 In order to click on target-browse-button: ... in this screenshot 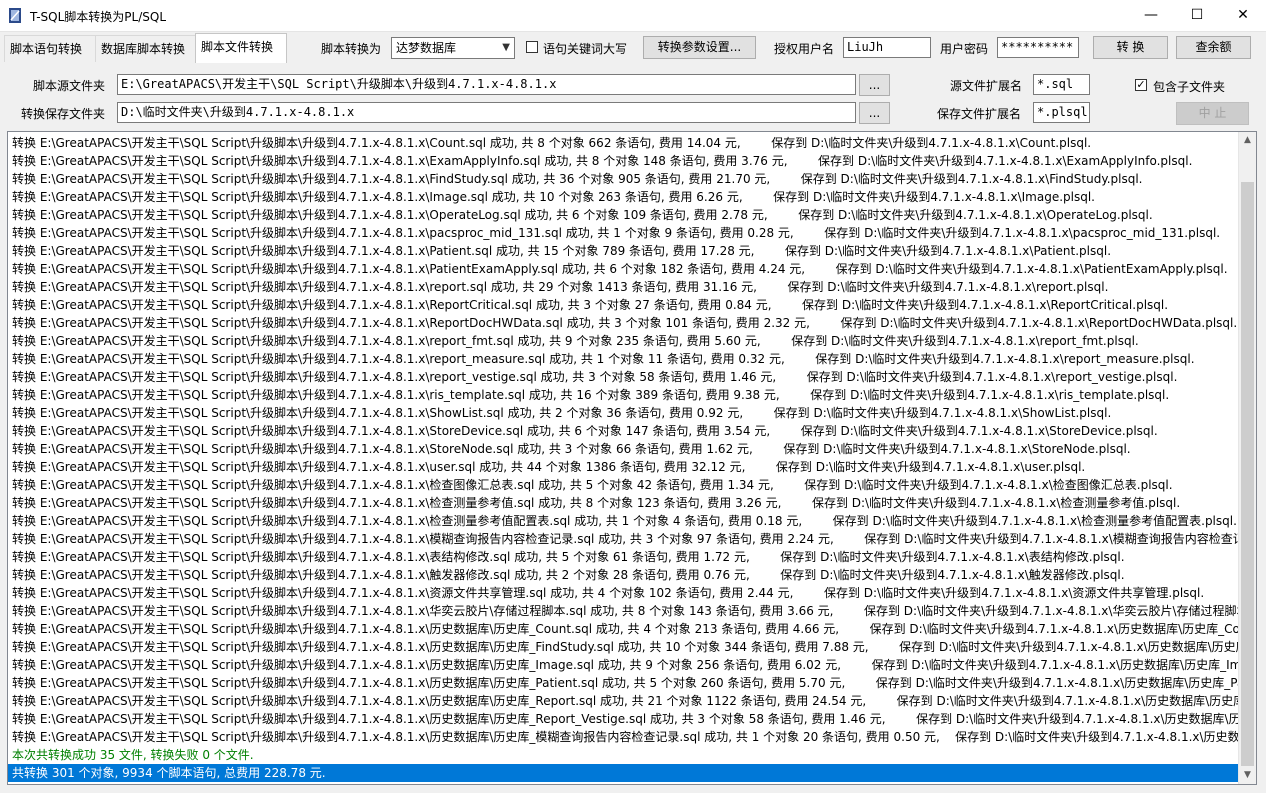, I will do `click(874, 113)`.